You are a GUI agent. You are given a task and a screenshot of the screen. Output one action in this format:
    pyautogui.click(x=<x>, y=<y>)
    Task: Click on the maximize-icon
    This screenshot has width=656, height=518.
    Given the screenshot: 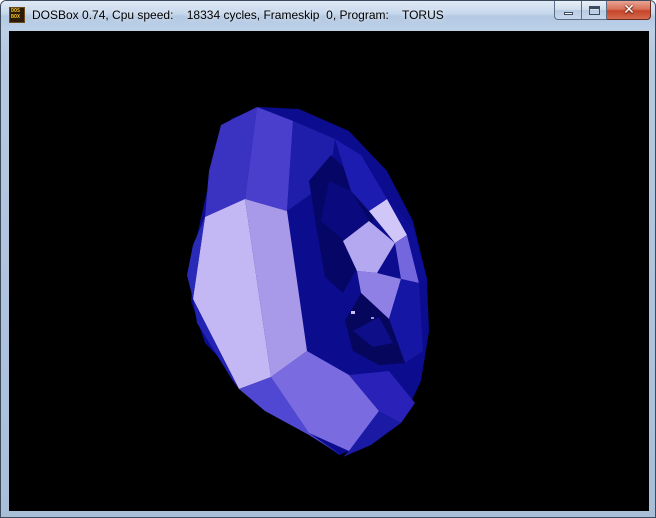 What is the action you would take?
    pyautogui.click(x=594, y=10)
    